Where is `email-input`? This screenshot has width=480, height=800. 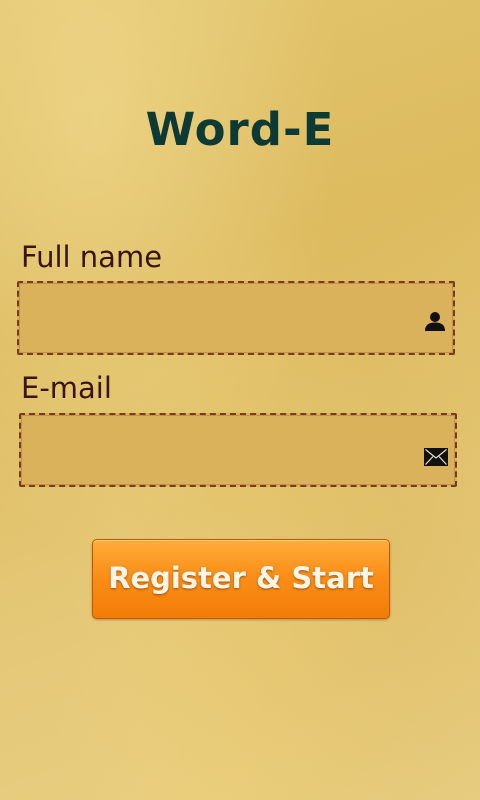 email-input is located at coordinates (221, 450).